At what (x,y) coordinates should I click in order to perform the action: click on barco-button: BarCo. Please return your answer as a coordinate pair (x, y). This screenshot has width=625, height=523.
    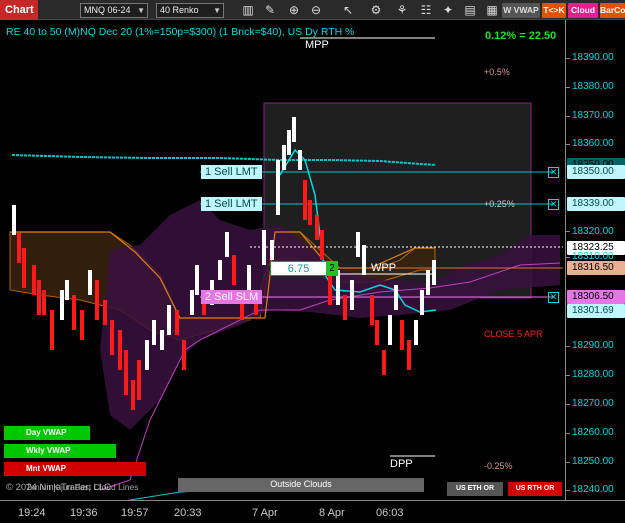
    Looking at the image, I should click on (612, 10).